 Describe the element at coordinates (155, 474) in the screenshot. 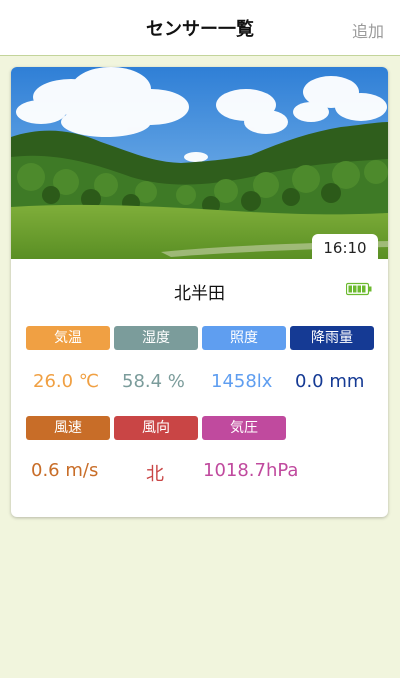

I see `value-wind-direction: 北` at that location.